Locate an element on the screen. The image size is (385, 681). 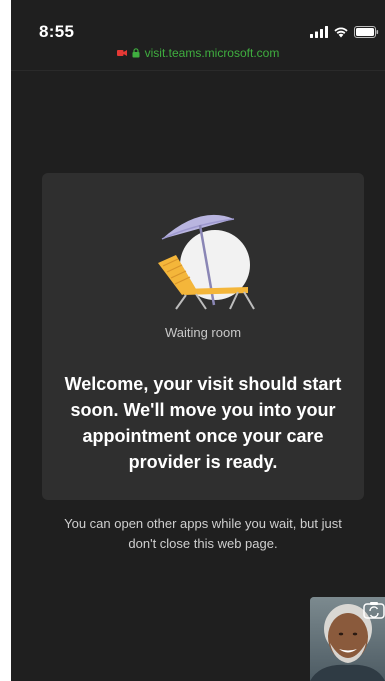
self-view-video is located at coordinates (347, 639).